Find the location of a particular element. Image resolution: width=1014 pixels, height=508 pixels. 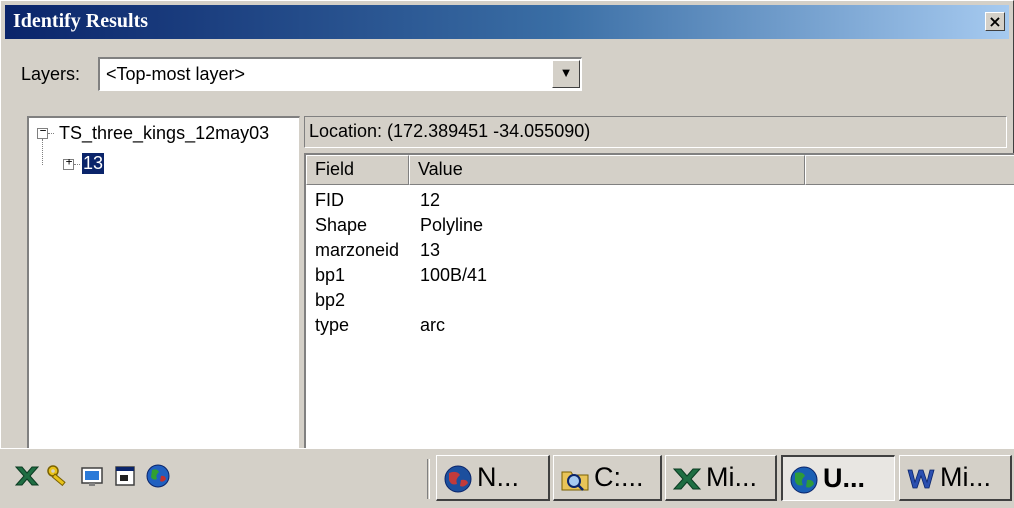

layers-dropdown: <Top-most layer> ▼ is located at coordinates (340, 74).